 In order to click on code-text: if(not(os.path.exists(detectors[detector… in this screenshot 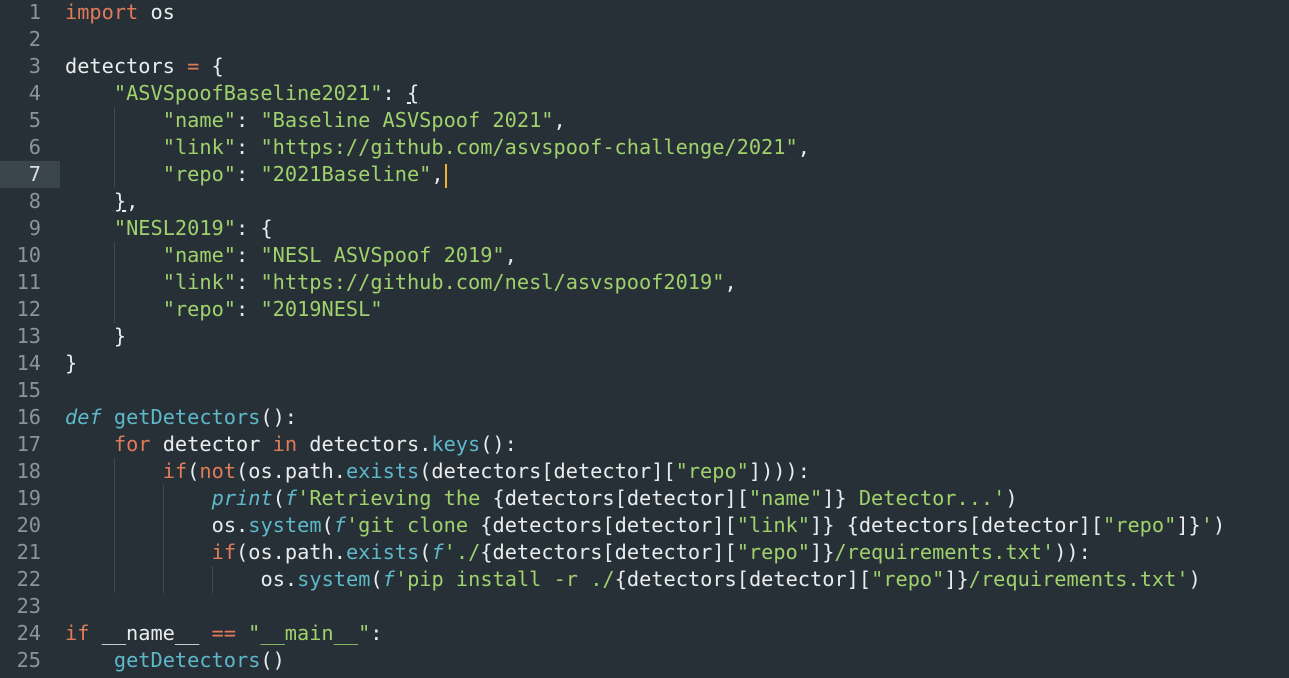, I will do `click(486, 471)`.